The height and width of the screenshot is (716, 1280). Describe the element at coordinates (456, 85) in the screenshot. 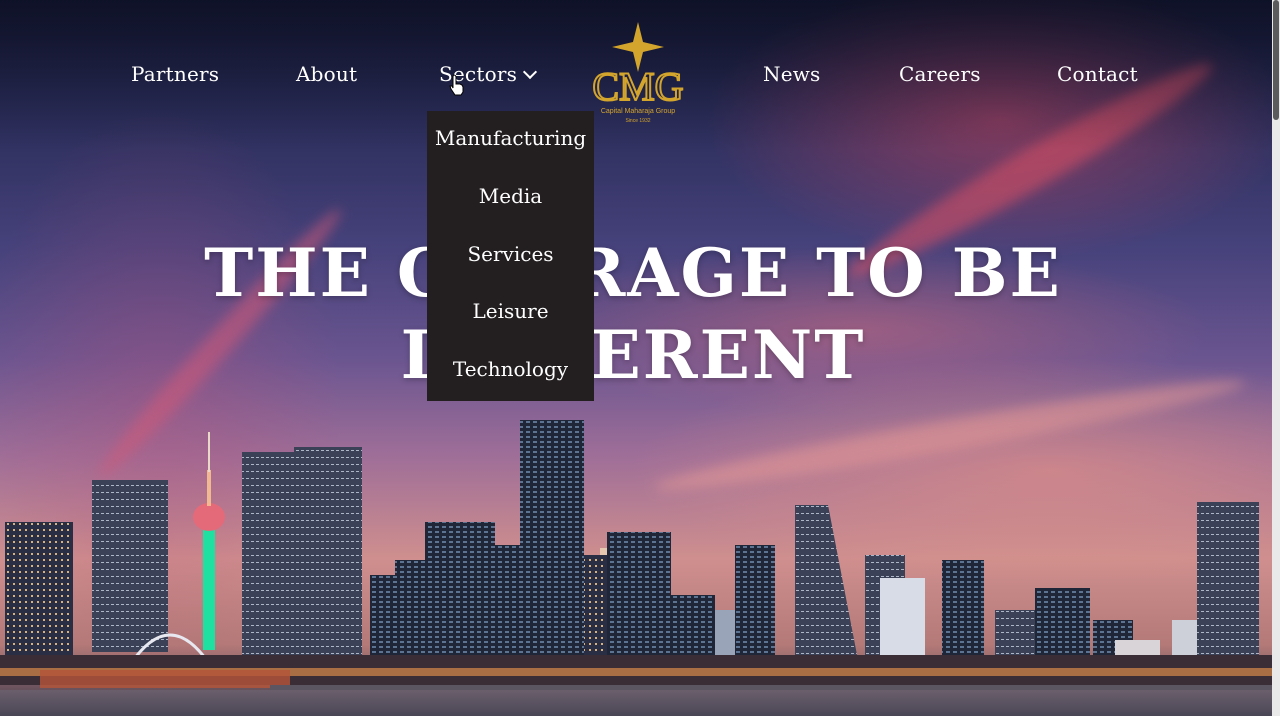

I see `hand-cursor-icon` at that location.